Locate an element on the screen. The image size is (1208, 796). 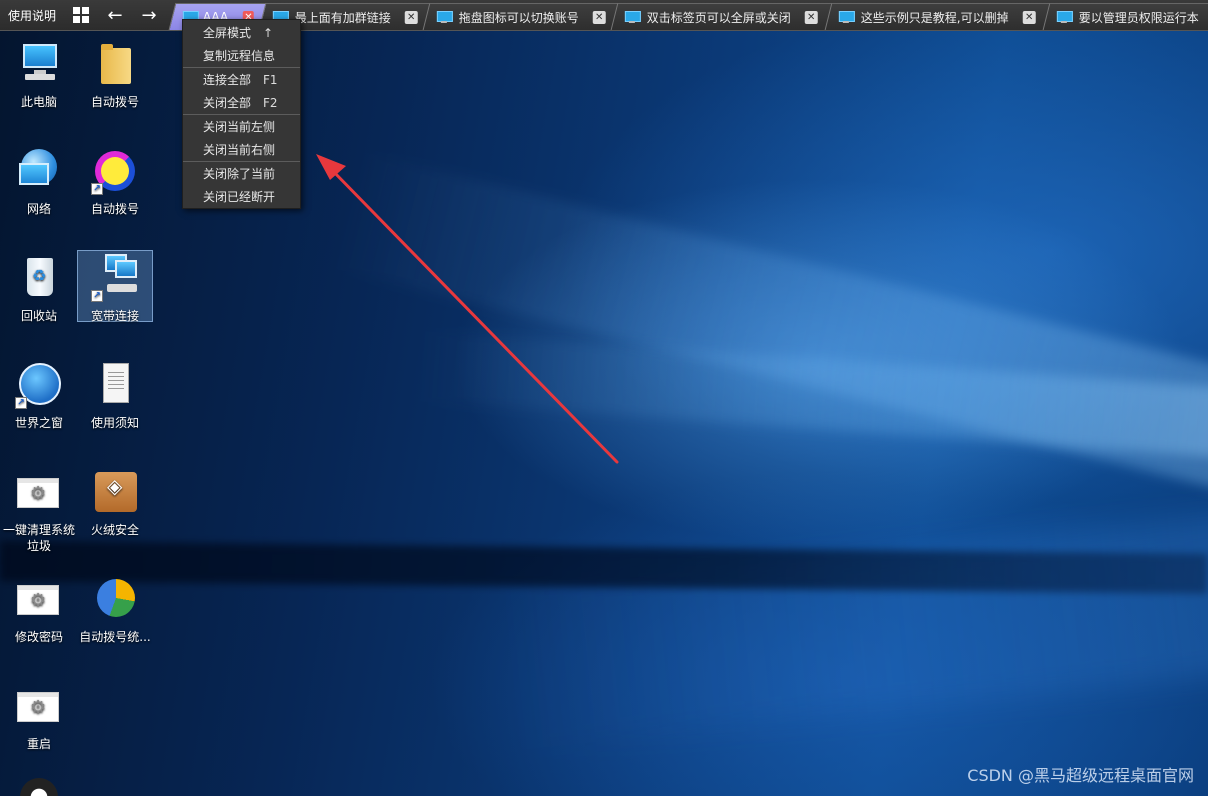
tab-label: 要以管理员权限运行本 is located at coordinates (1138, 17).